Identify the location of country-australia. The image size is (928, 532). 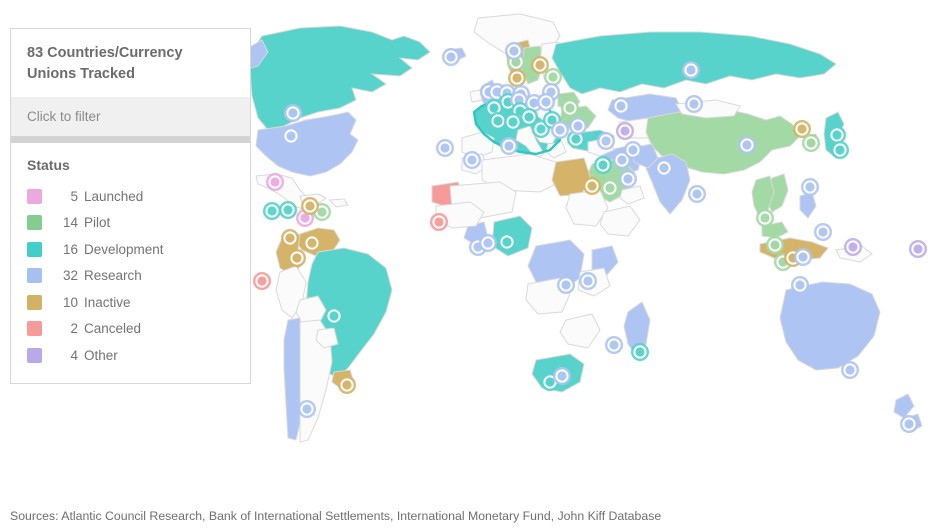
(830, 326).